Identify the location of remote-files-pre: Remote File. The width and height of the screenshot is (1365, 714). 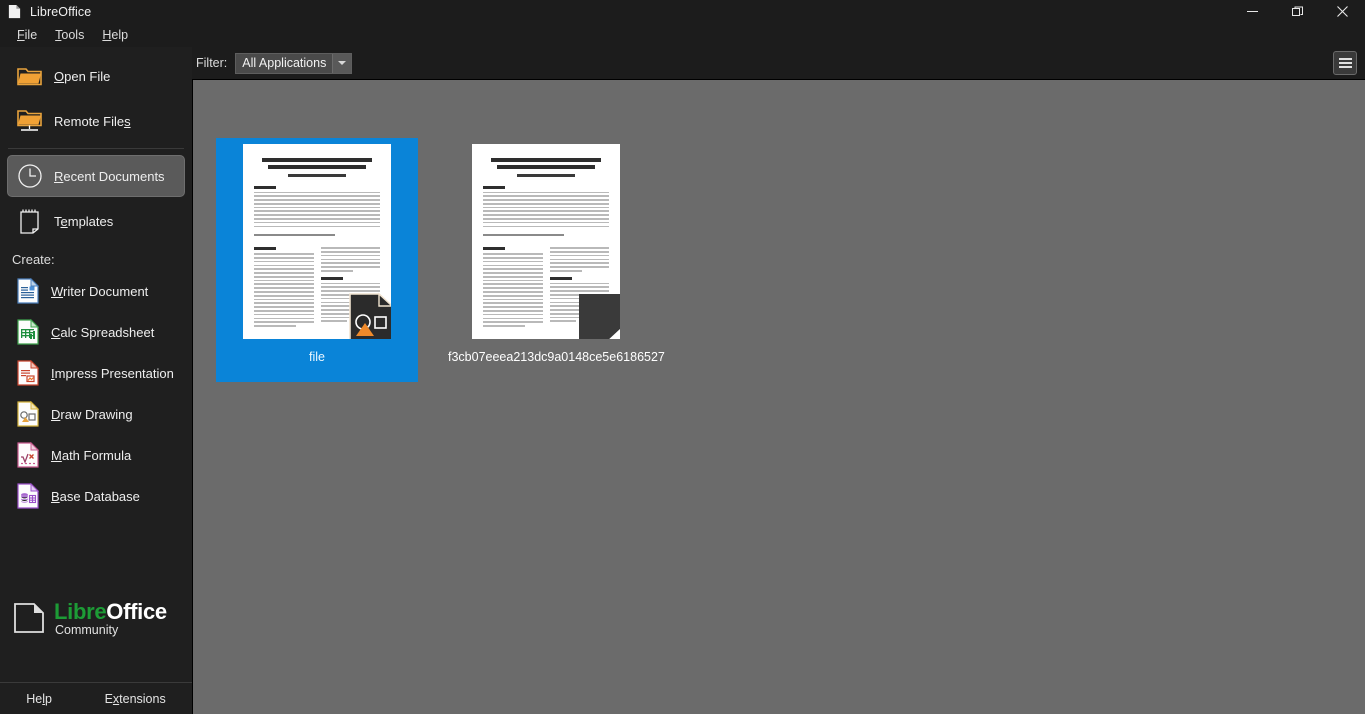
(89, 121).